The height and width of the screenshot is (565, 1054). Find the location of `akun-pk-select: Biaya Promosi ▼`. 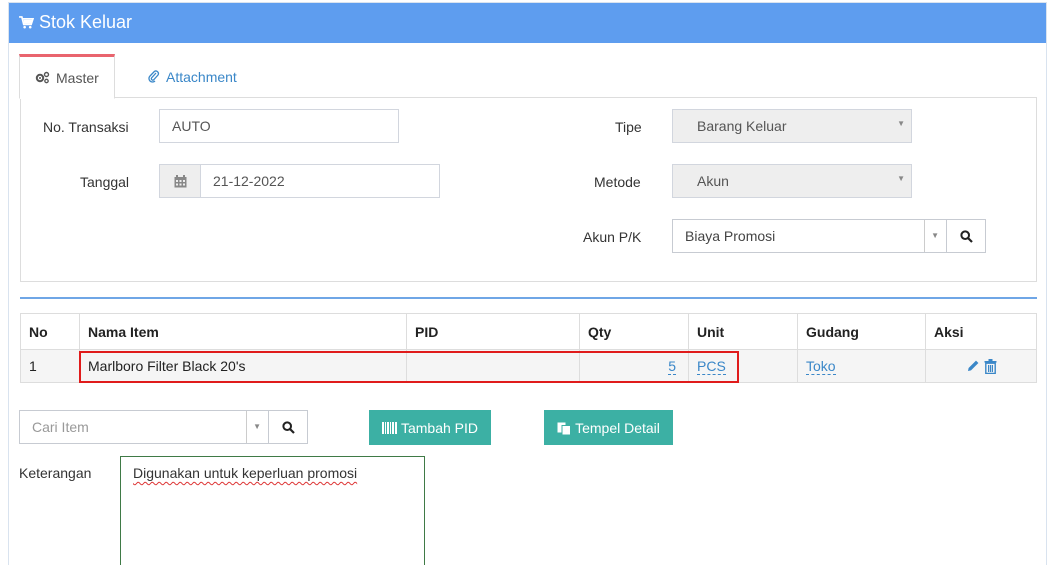

akun-pk-select: Biaya Promosi ▼ is located at coordinates (809, 236).